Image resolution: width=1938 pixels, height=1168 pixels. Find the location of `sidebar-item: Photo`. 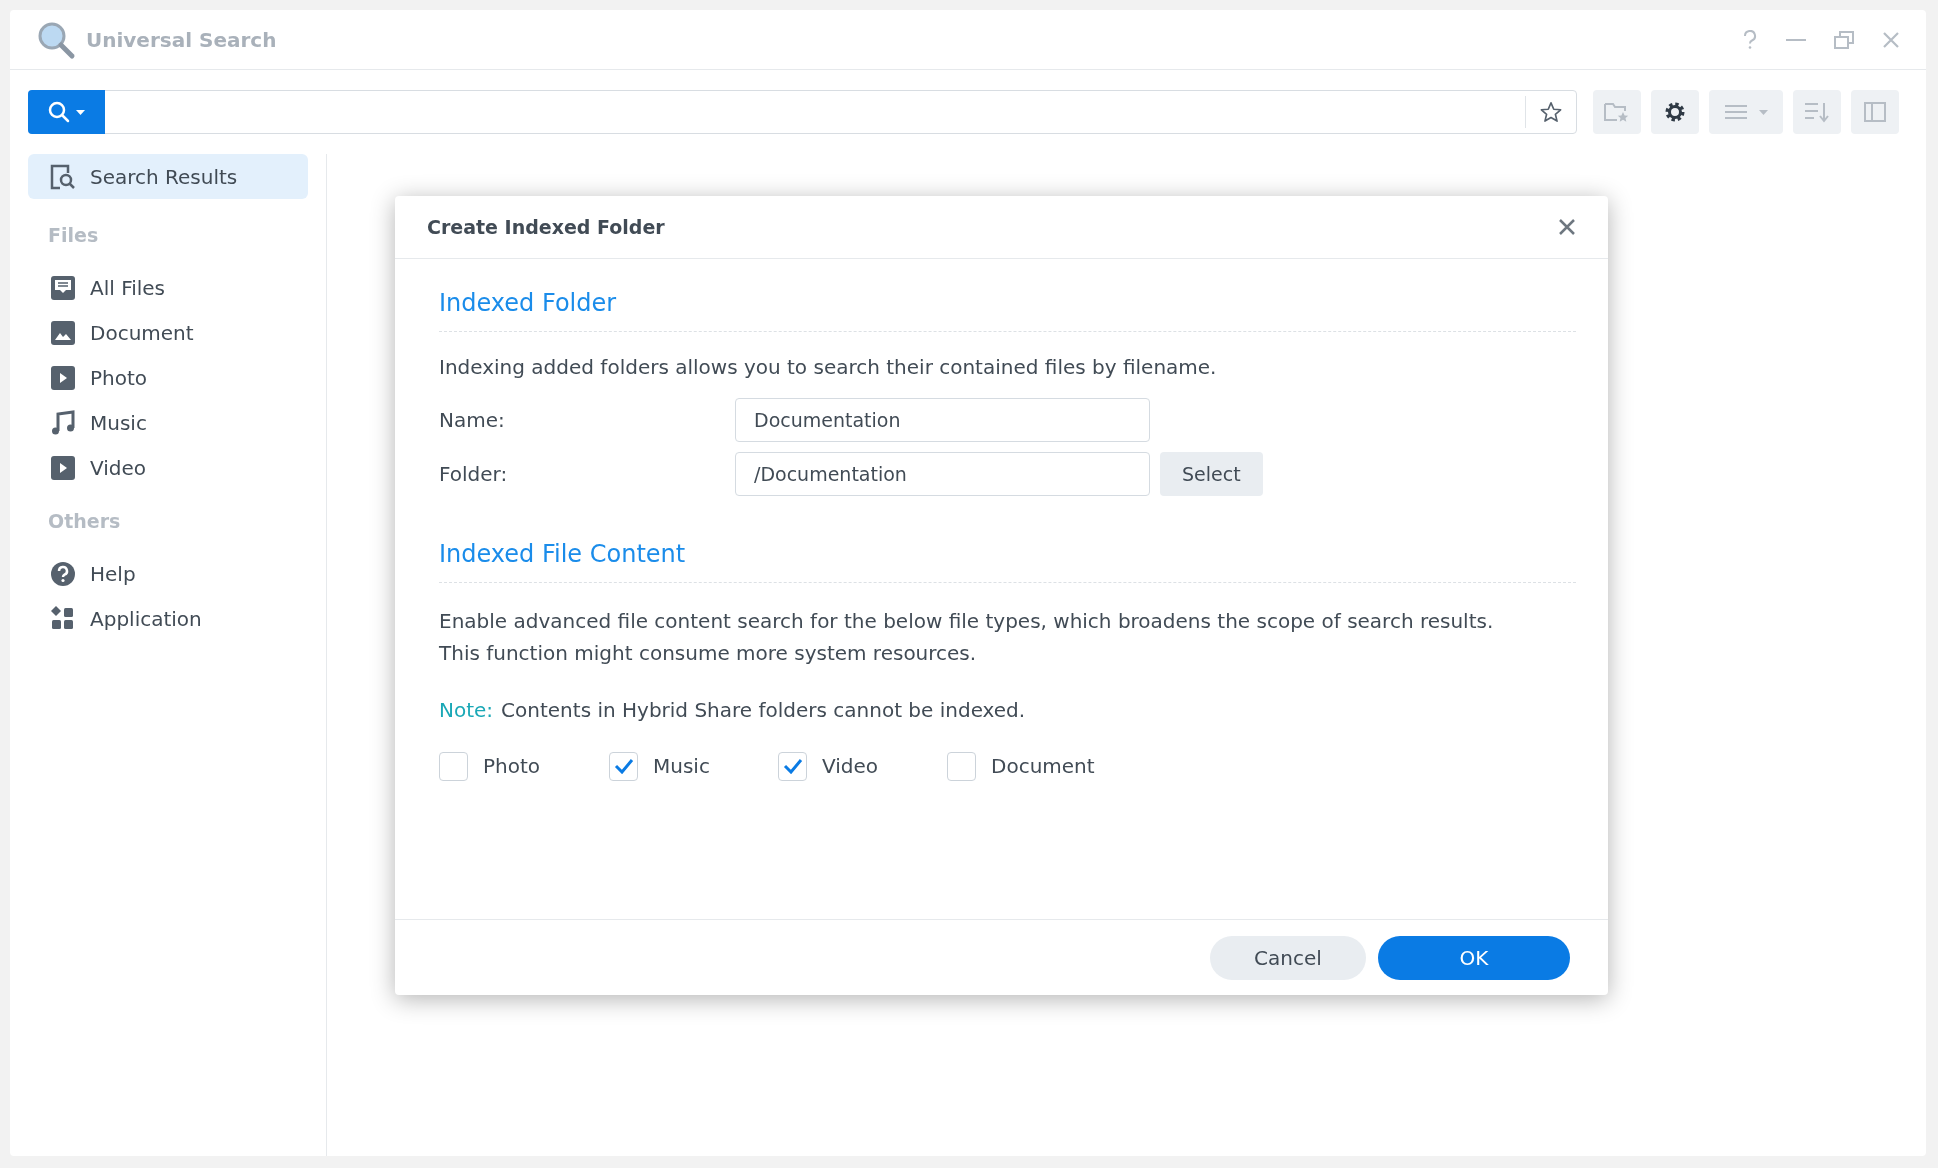

sidebar-item: Photo is located at coordinates (168, 378).